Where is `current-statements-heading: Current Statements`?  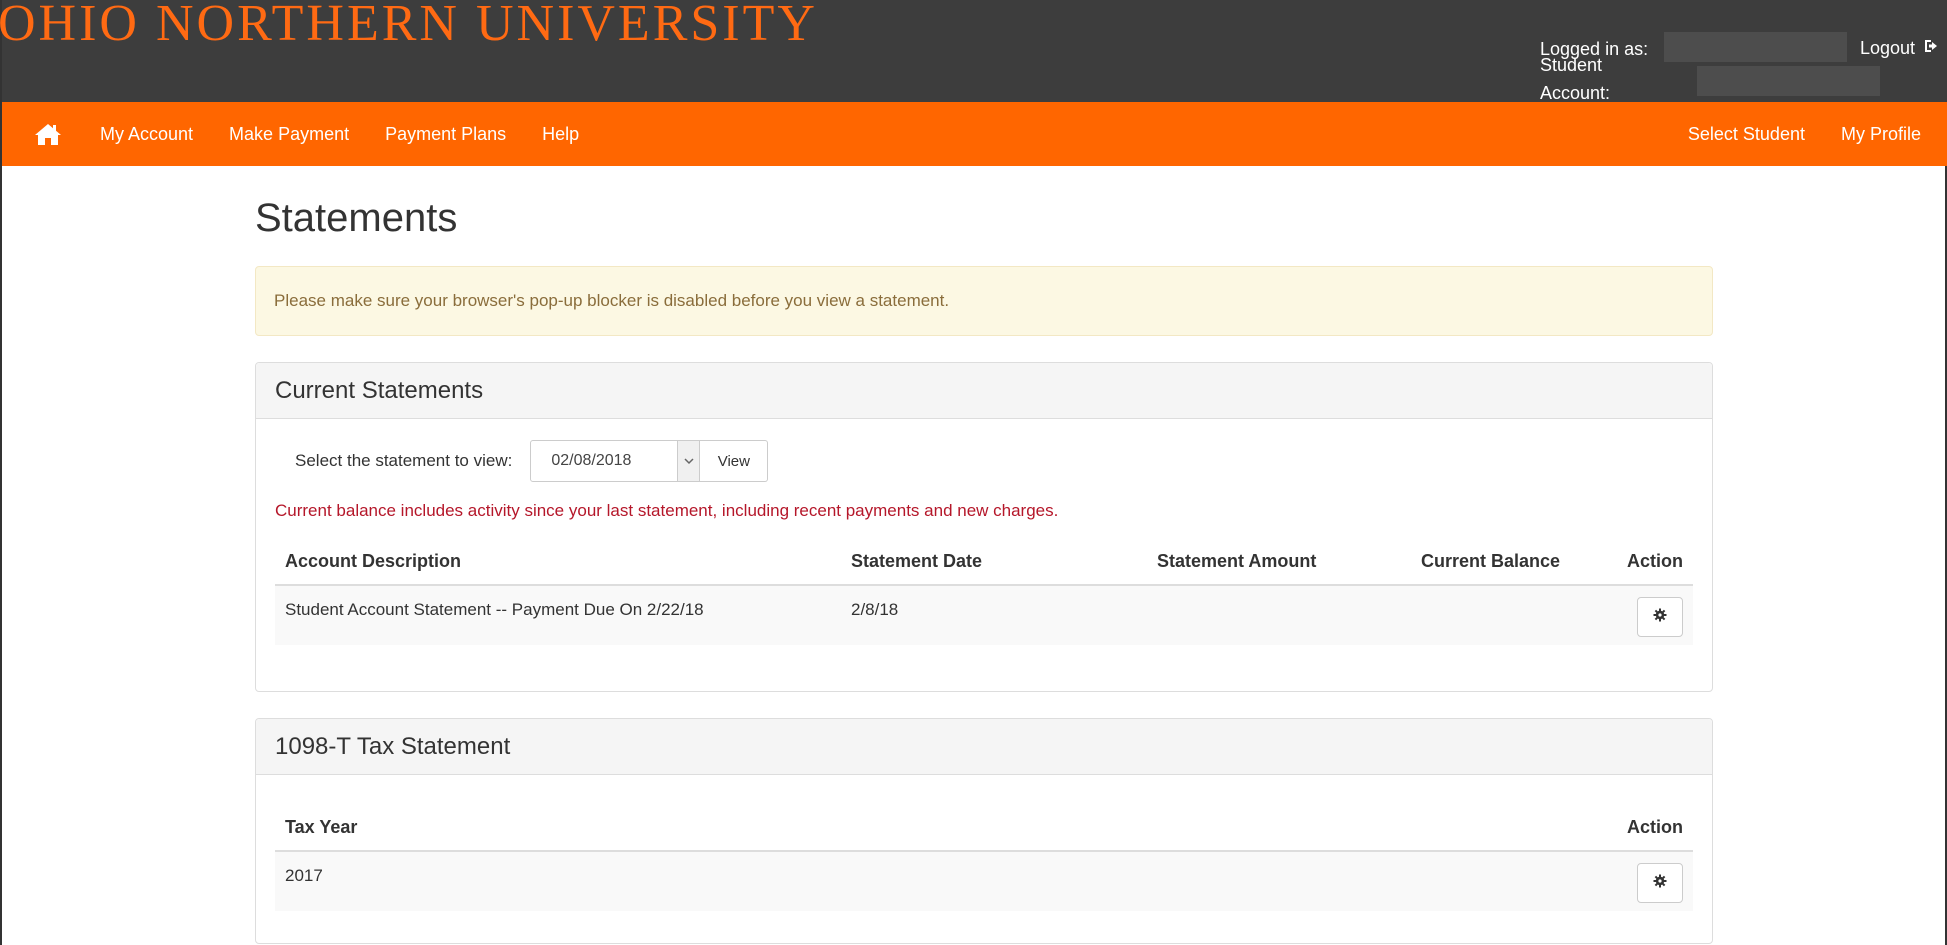 current-statements-heading: Current Statements is located at coordinates (984, 391).